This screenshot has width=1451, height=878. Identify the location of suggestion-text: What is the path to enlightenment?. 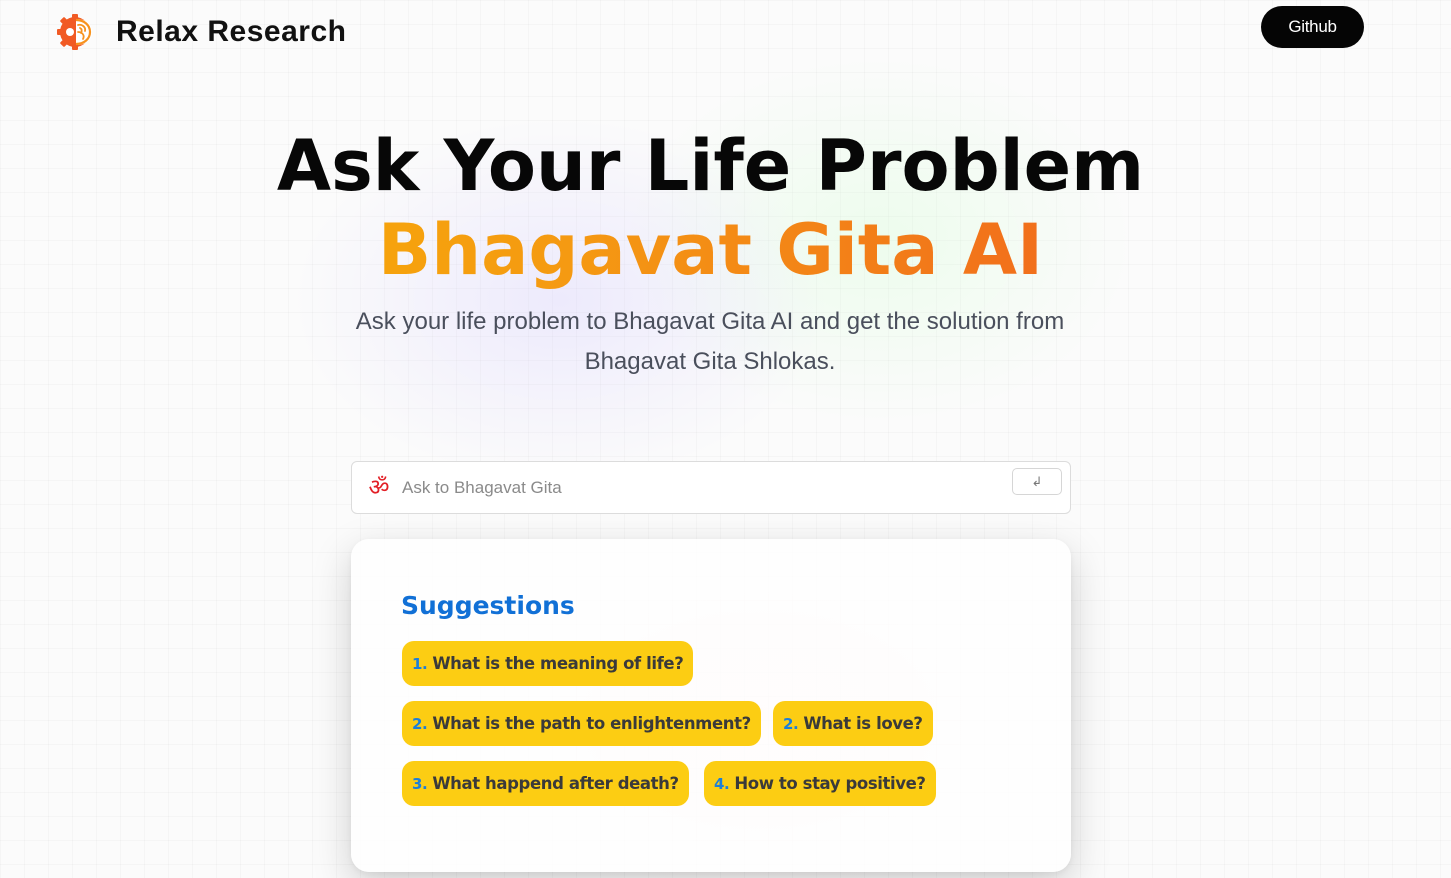
(591, 723).